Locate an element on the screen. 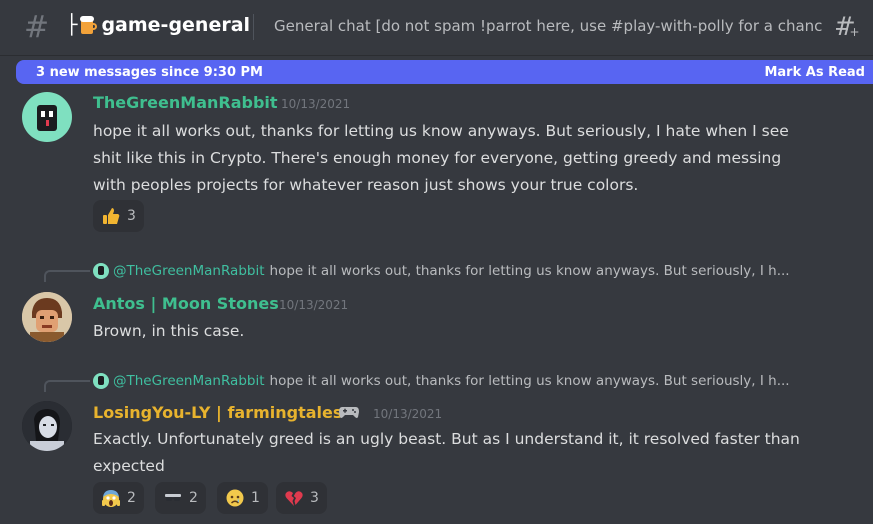  channel-title: ├ game-general is located at coordinates (158, 25).